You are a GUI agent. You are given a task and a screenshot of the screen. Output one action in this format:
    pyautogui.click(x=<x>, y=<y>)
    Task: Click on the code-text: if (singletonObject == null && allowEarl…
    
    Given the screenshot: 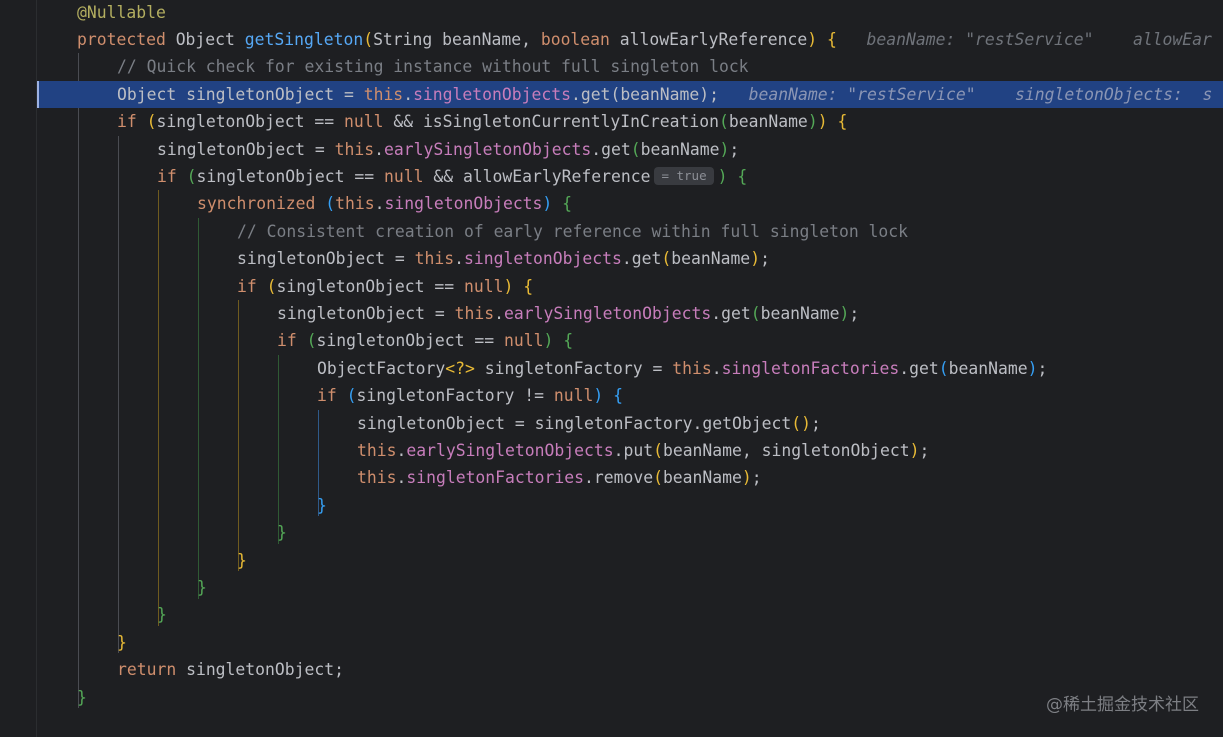 What is the action you would take?
    pyautogui.click(x=452, y=176)
    